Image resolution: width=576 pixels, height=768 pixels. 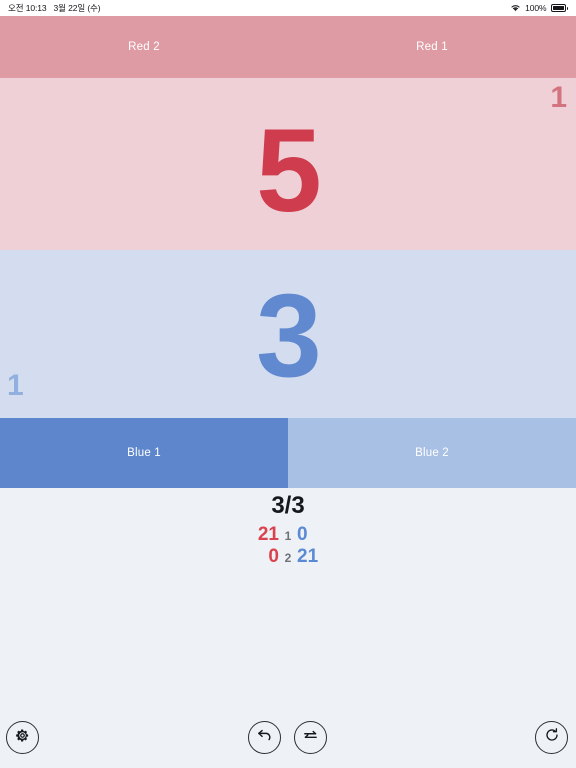 I want to click on match-summary: 3/3 21 1 0 0 2 21, so click(x=288, y=528).